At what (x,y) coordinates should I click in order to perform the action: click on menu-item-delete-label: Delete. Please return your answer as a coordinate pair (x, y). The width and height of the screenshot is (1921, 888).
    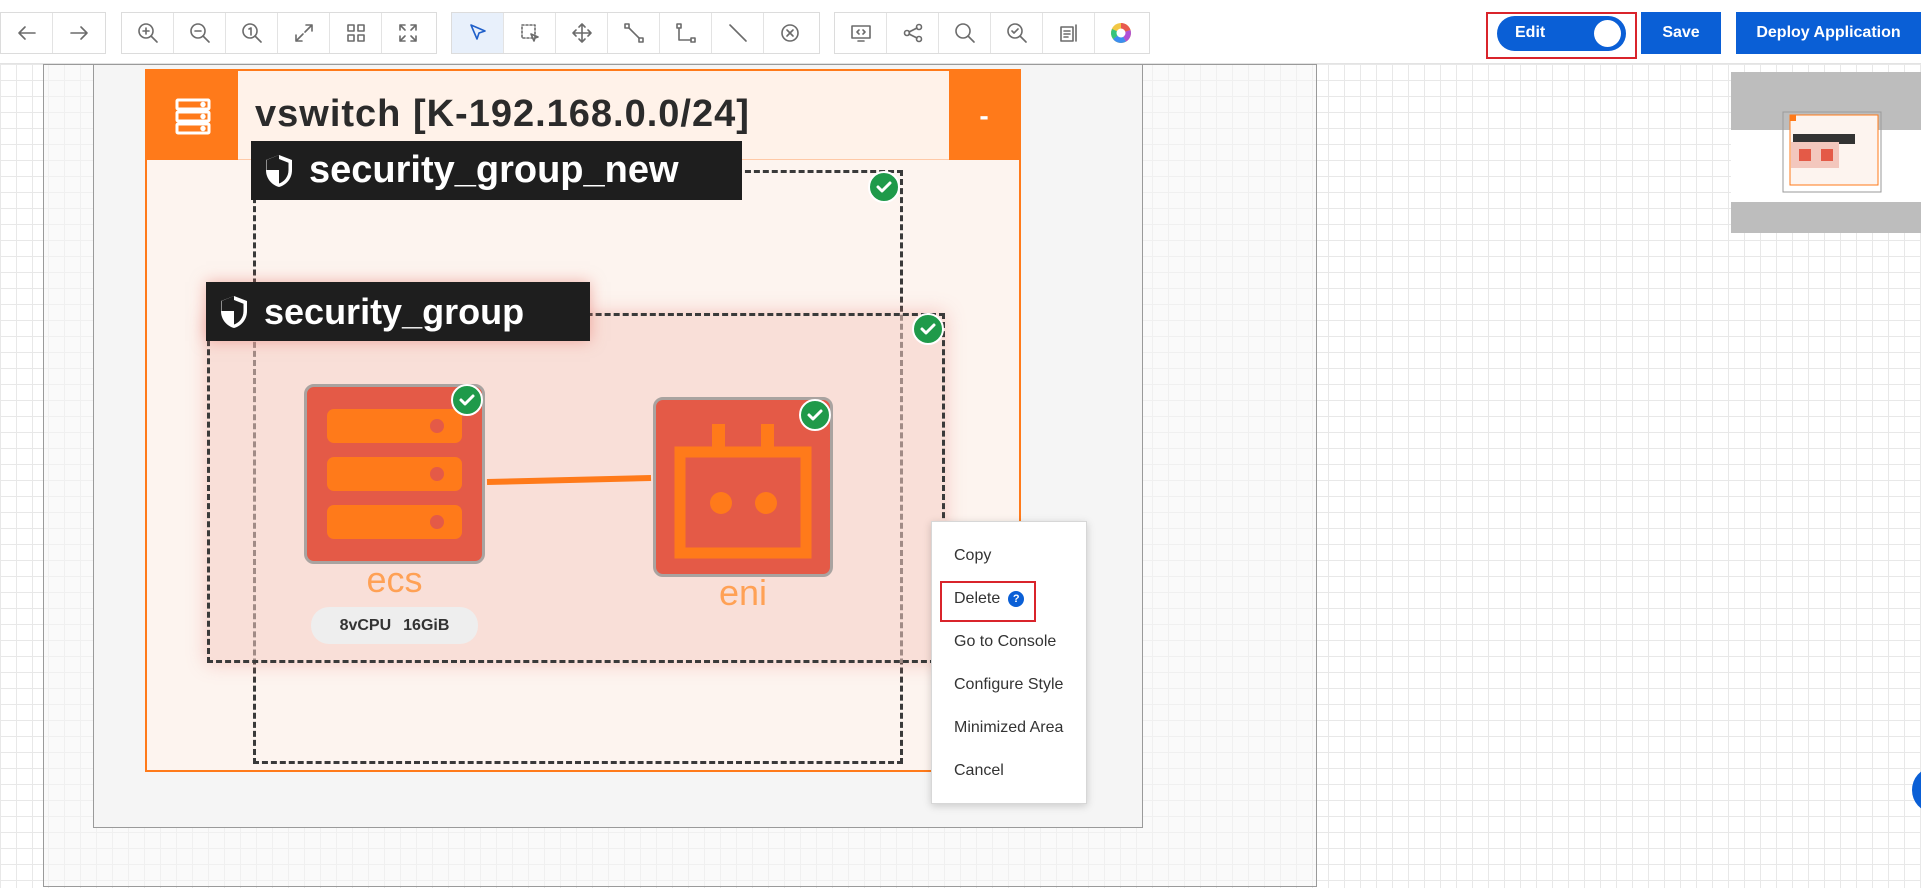
    Looking at the image, I should click on (977, 598).